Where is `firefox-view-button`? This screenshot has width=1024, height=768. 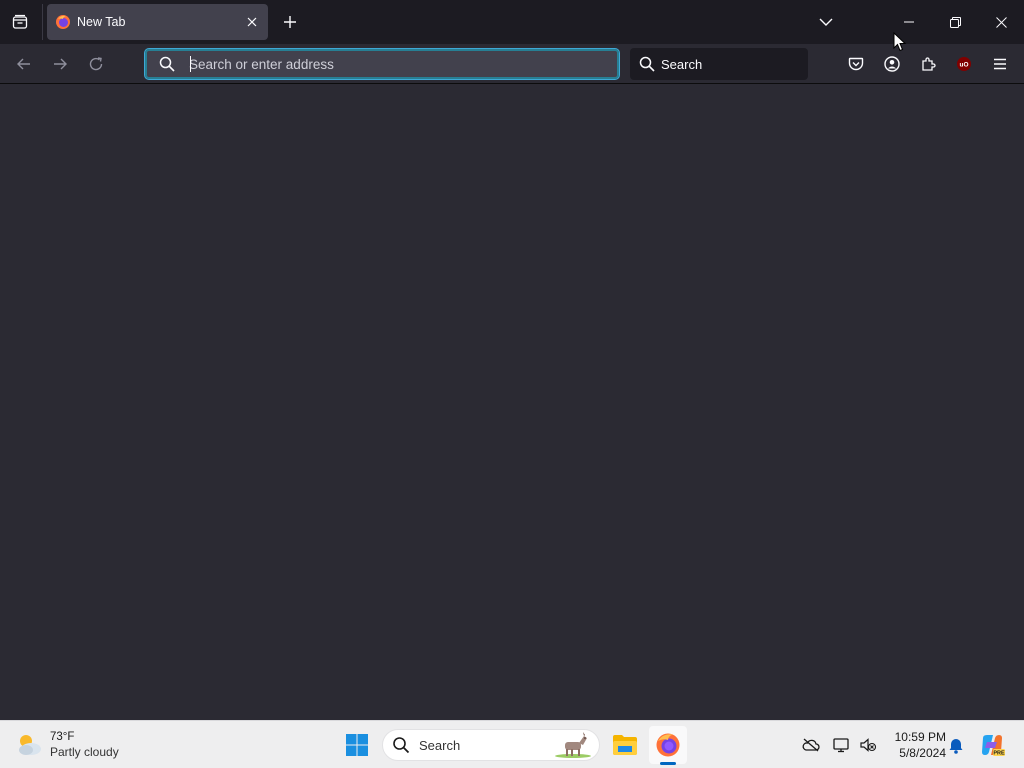 firefox-view-button is located at coordinates (20, 22).